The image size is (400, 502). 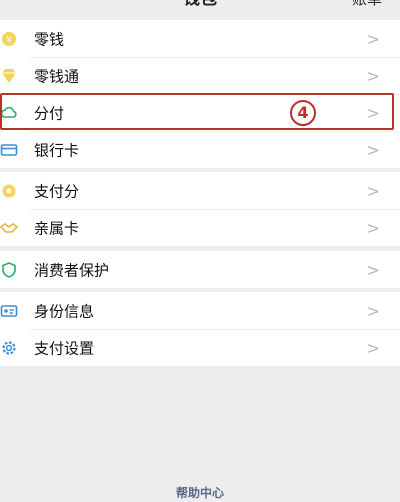 What do you see at coordinates (9, 76) in the screenshot?
I see `diamond-icon` at bounding box center [9, 76].